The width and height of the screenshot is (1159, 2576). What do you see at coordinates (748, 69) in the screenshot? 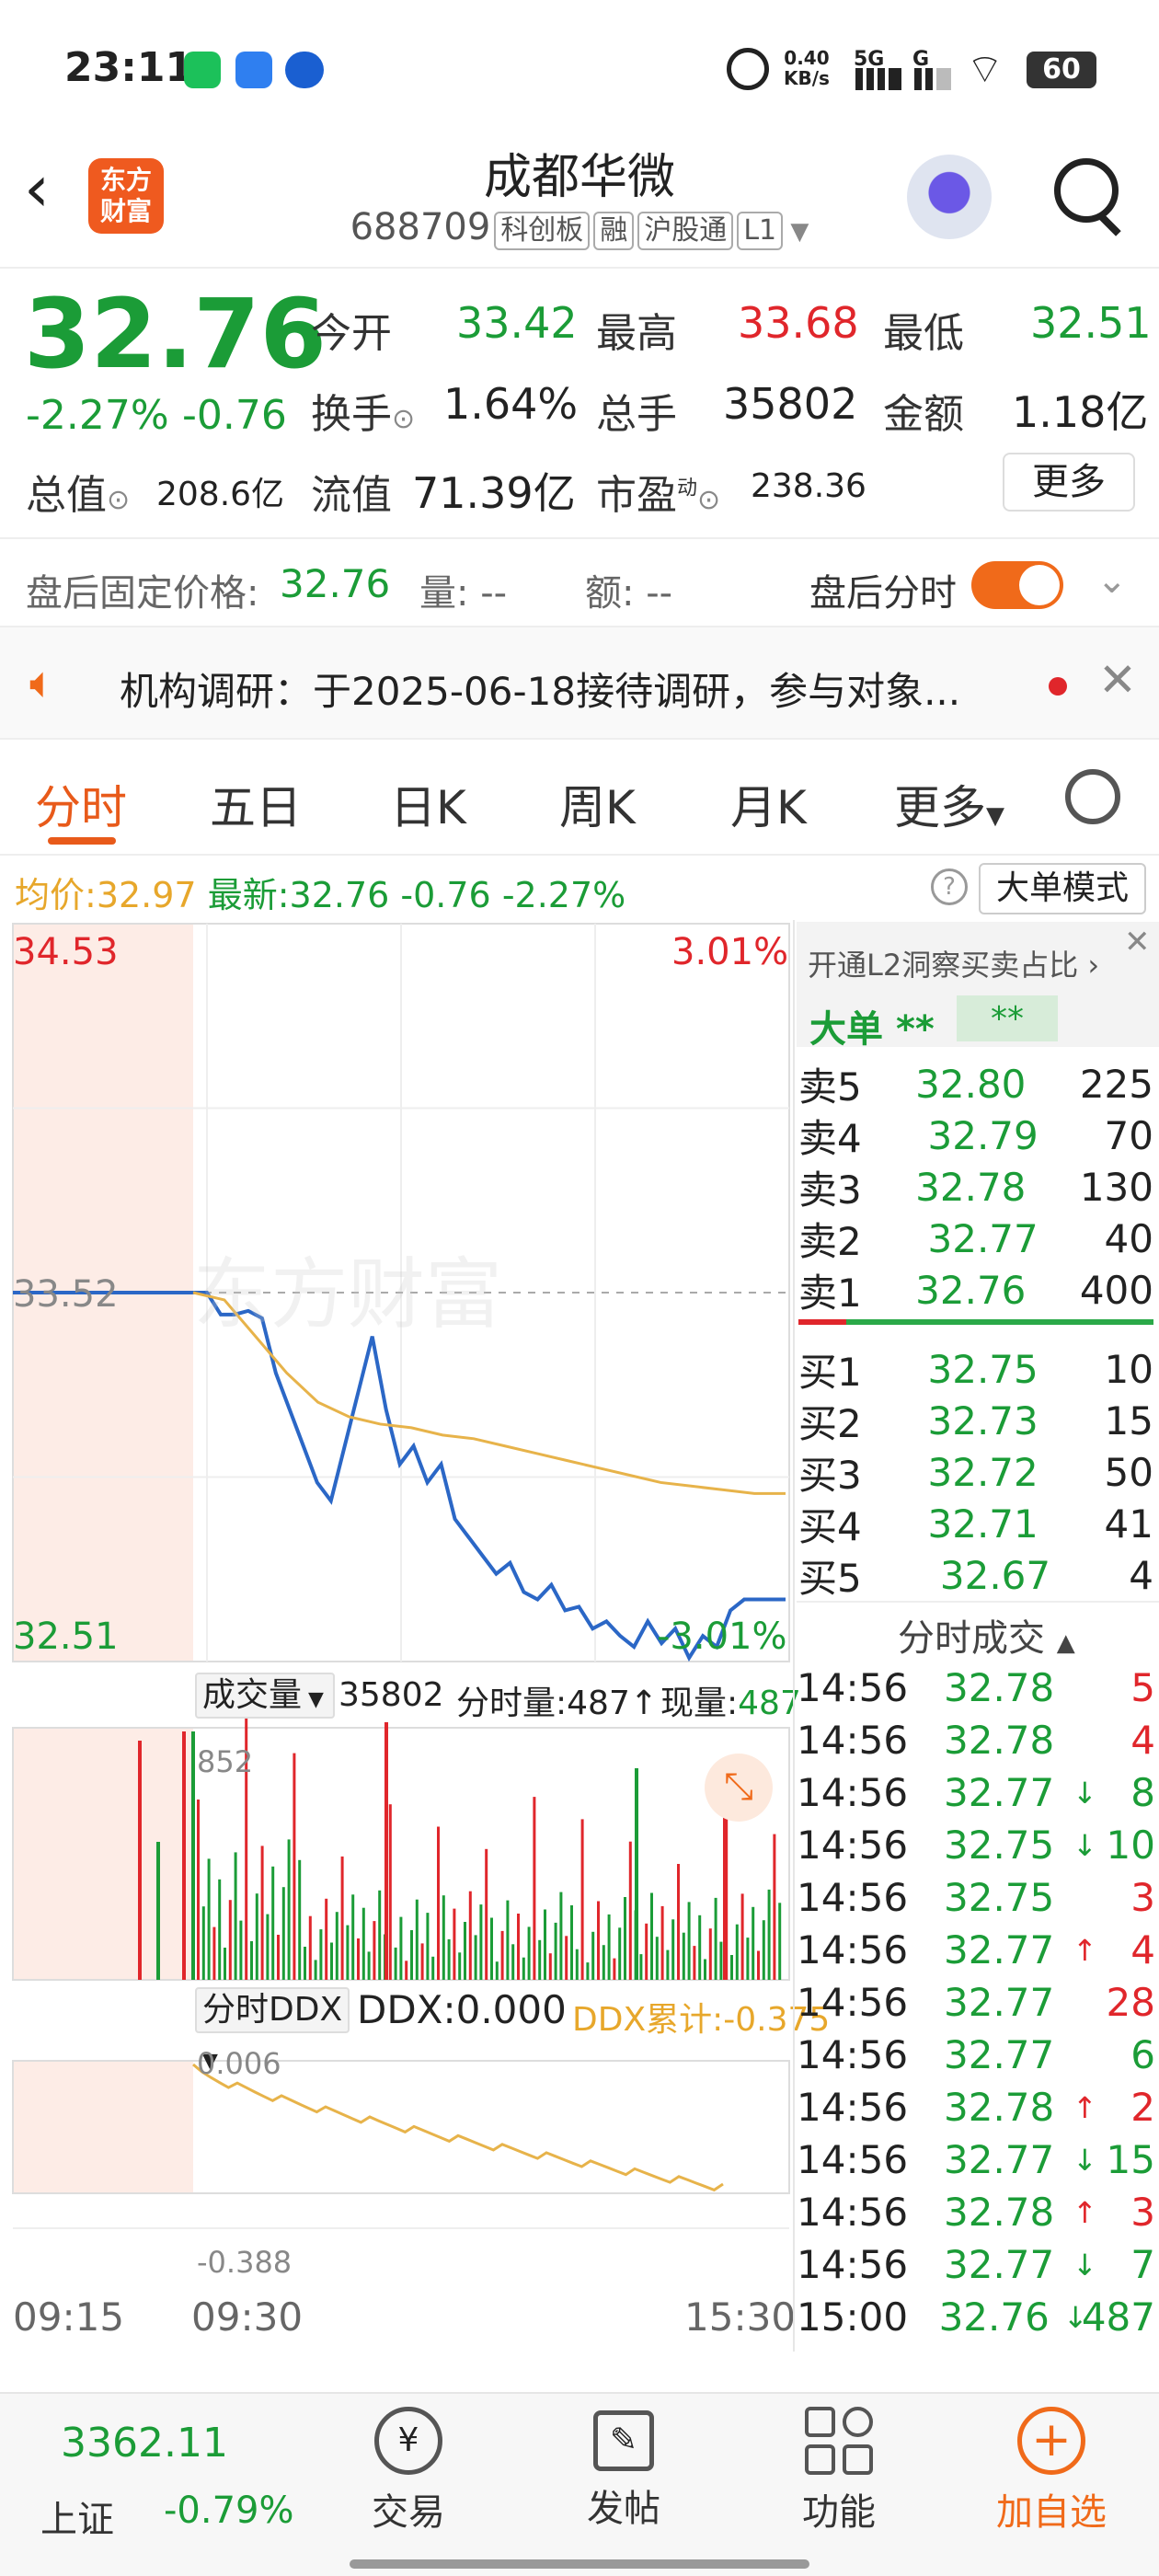
I see `alarm-icon` at bounding box center [748, 69].